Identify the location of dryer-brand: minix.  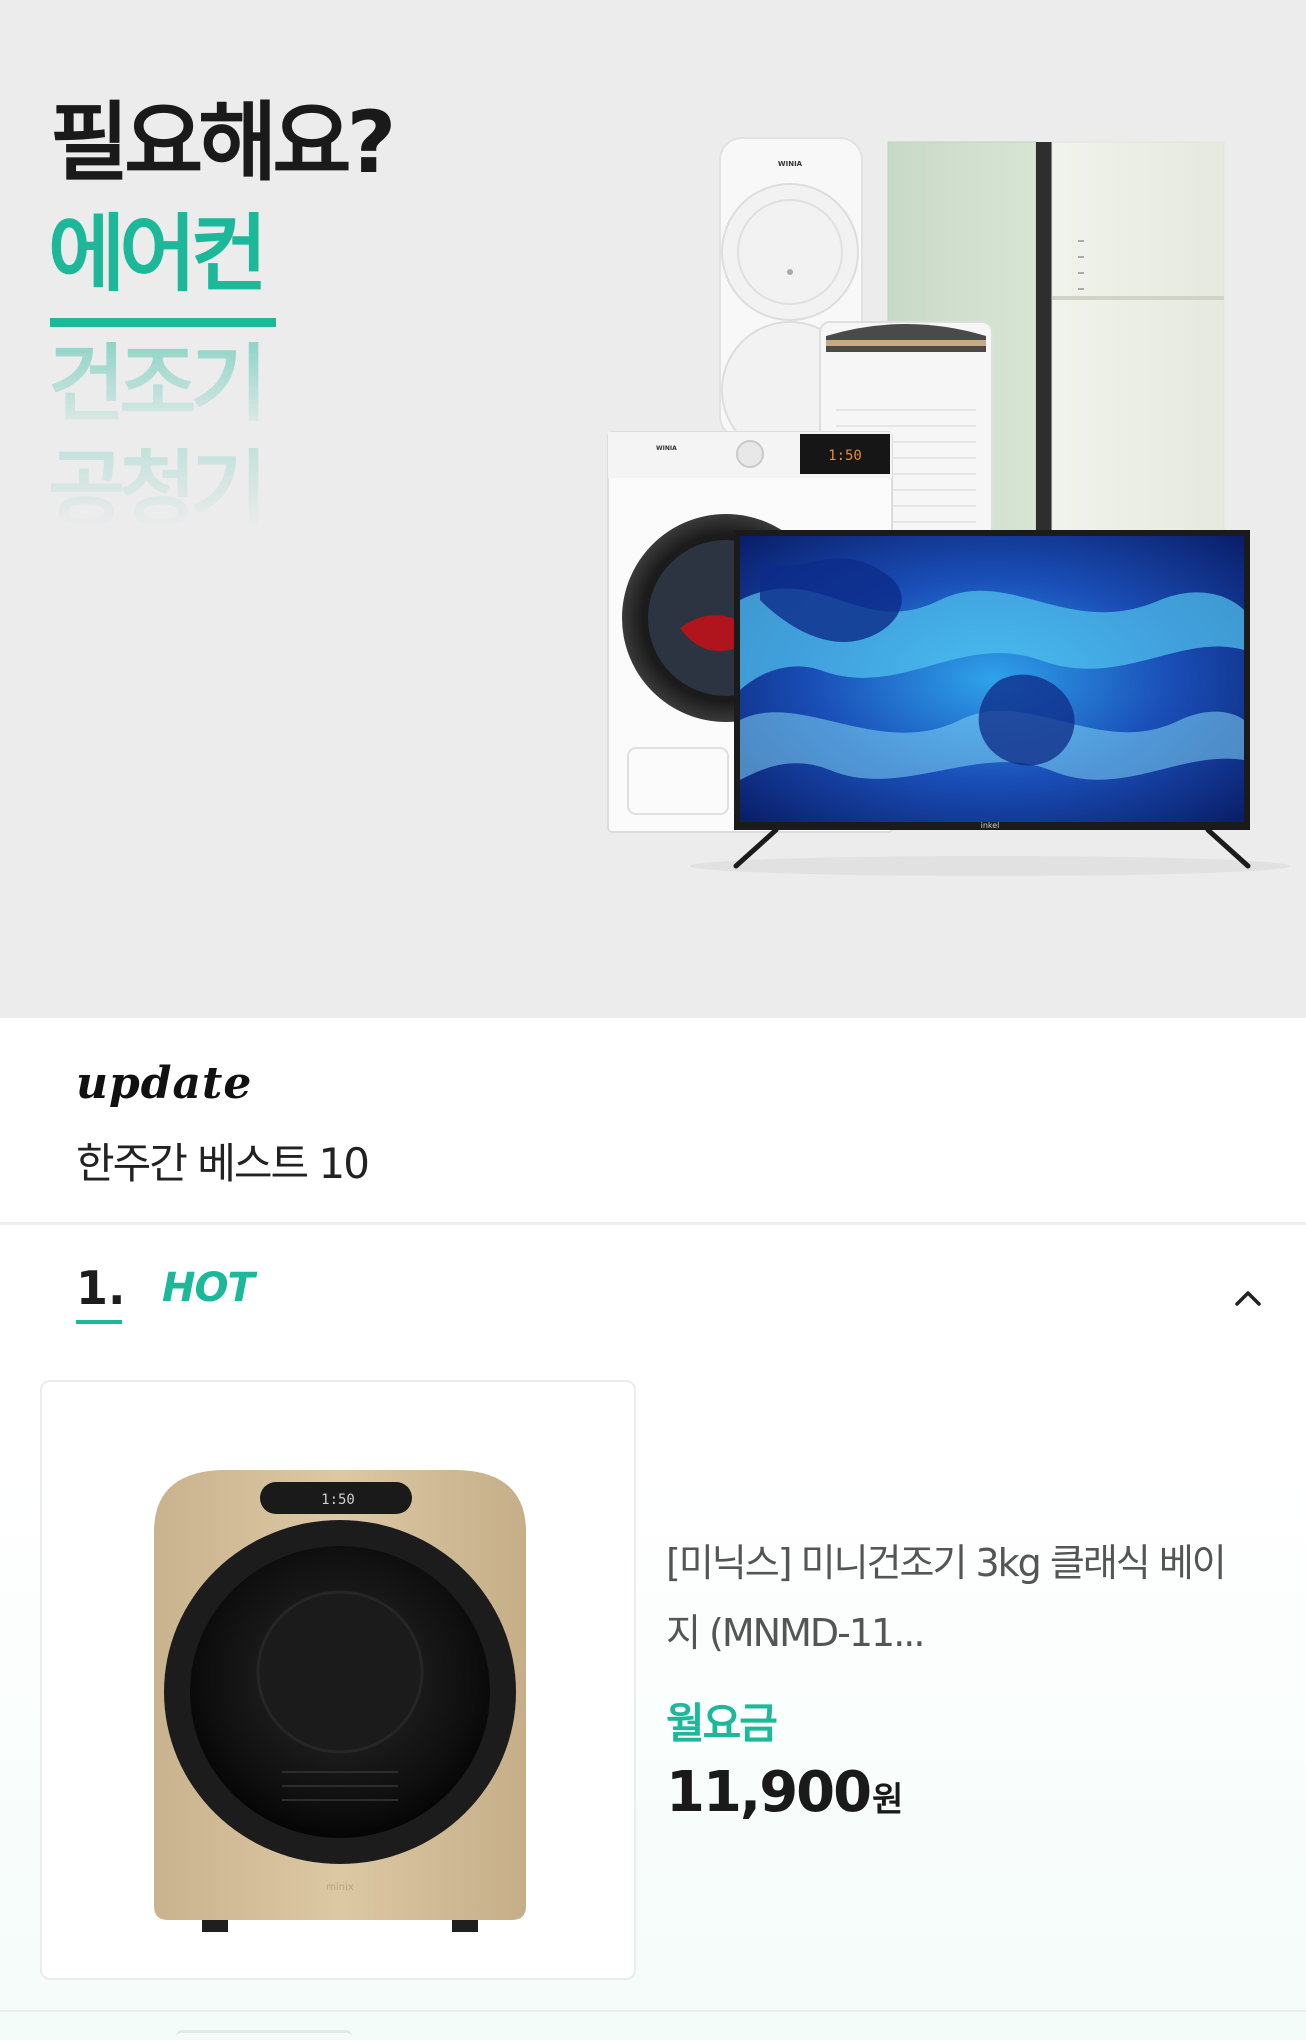
(340, 1887).